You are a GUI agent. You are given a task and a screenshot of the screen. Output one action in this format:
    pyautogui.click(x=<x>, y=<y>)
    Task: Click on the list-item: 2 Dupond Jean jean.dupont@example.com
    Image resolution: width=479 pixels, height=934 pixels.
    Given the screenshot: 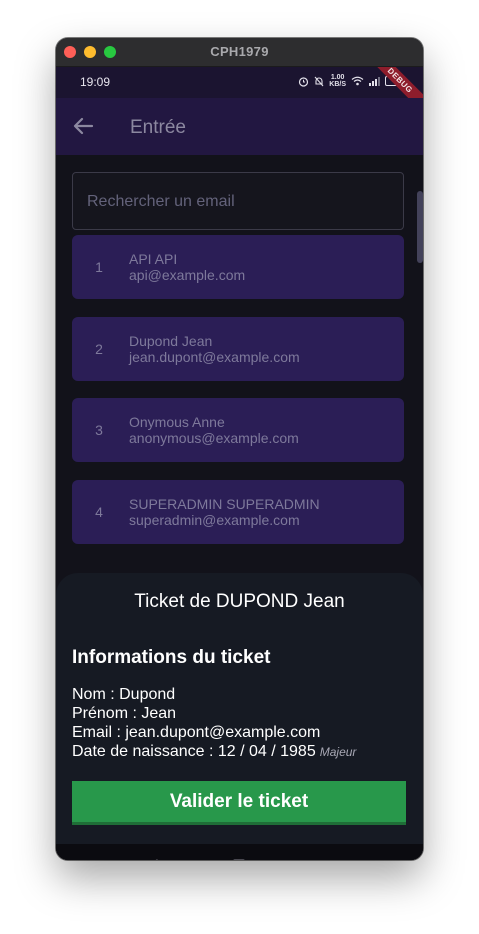 What is the action you would take?
    pyautogui.click(x=238, y=349)
    